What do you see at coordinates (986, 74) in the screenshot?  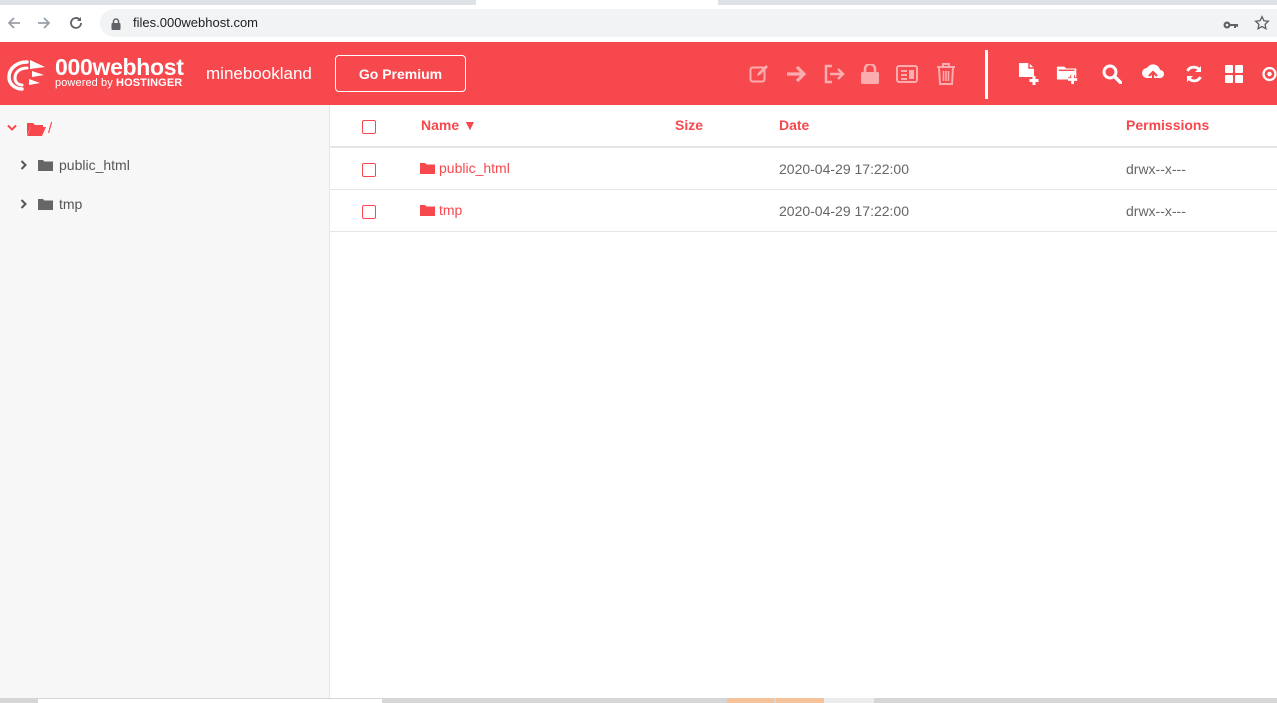 I see `toolbar-divider` at bounding box center [986, 74].